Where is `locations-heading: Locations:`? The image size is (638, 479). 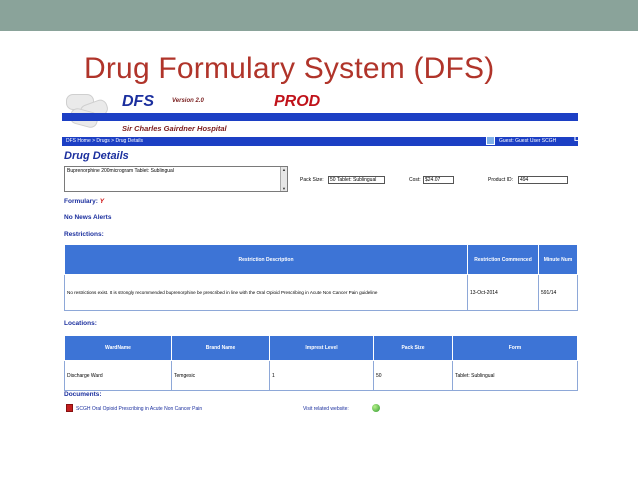 locations-heading: Locations: is located at coordinates (80, 323).